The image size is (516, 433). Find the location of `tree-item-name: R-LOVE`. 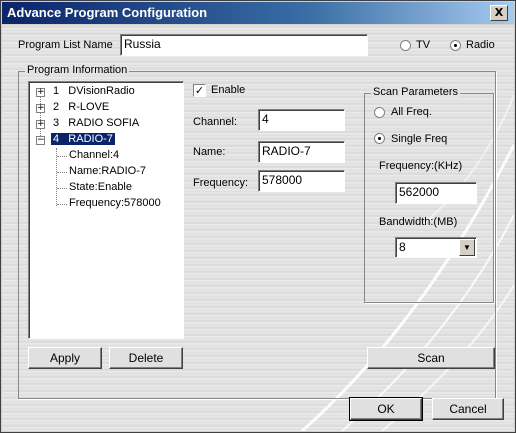

tree-item-name: R-LOVE is located at coordinates (89, 107).